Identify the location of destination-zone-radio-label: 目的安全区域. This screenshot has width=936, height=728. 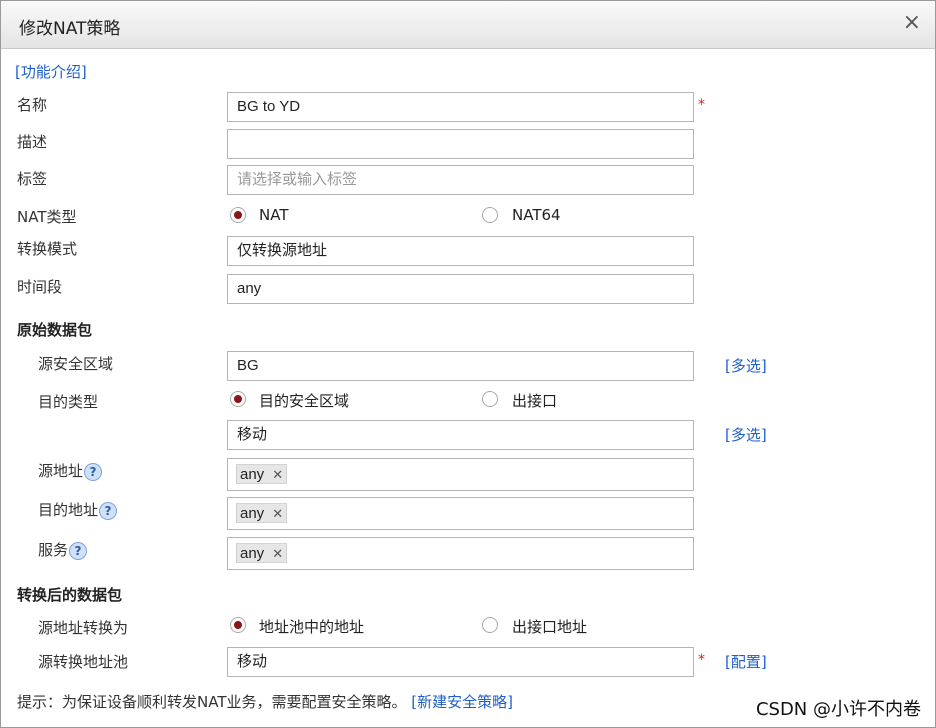
(304, 400).